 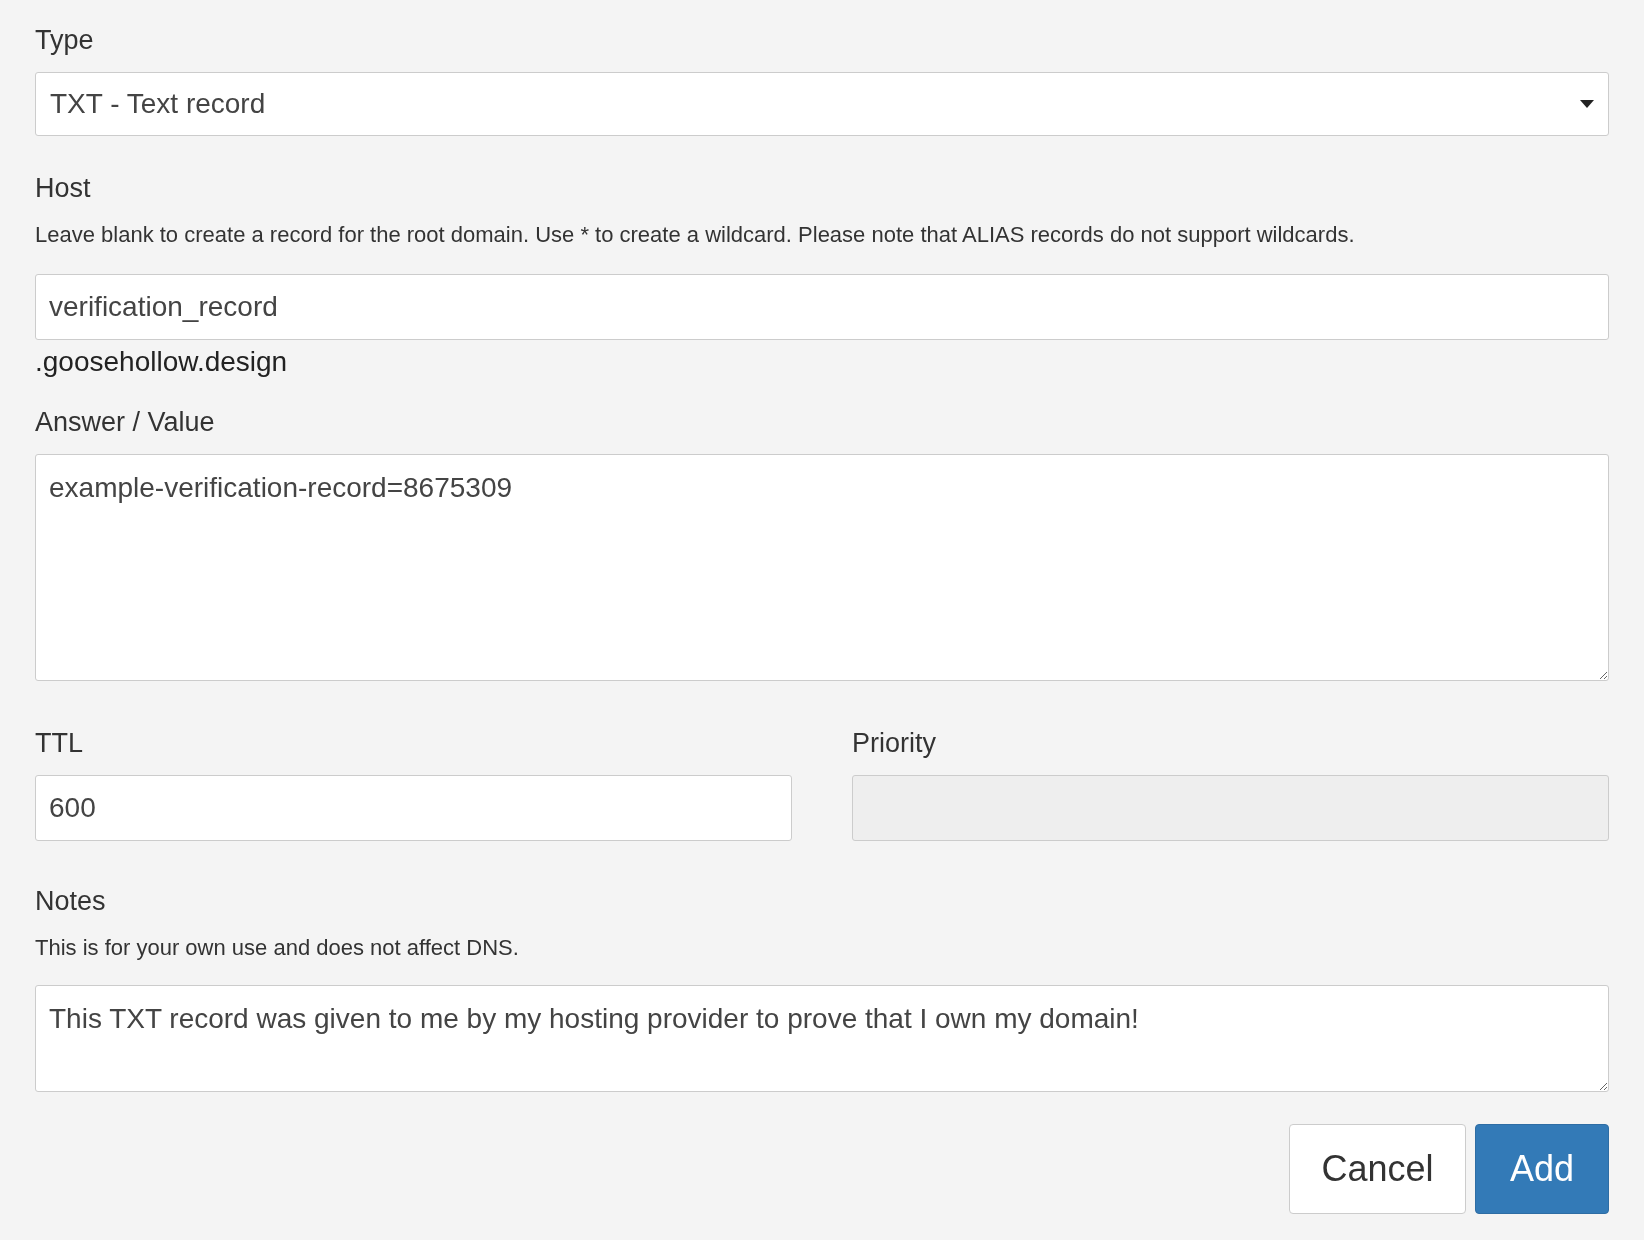 I want to click on add-button: Add, so click(x=1542, y=1169).